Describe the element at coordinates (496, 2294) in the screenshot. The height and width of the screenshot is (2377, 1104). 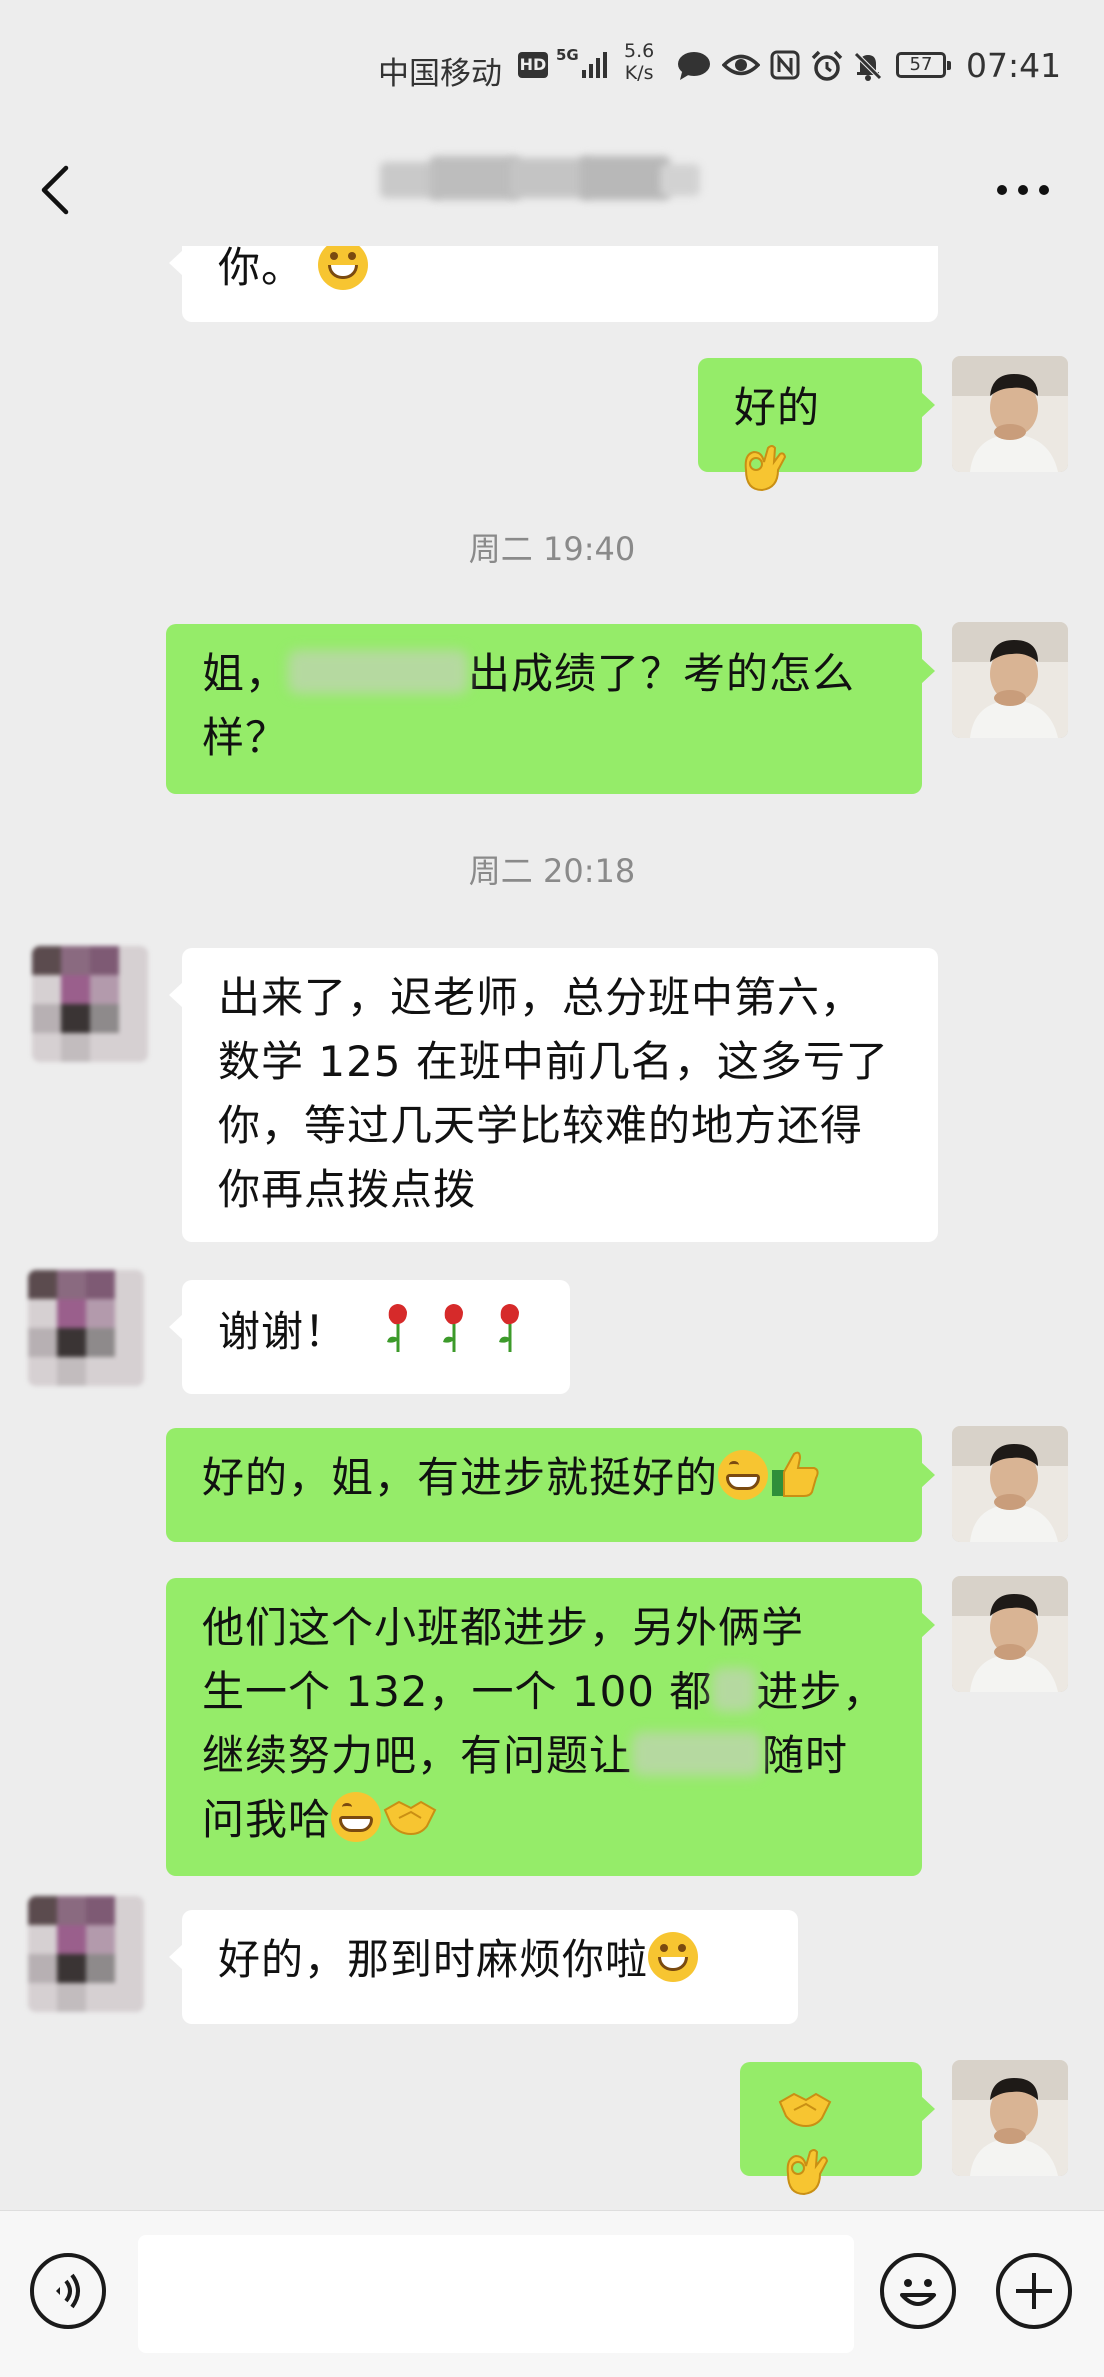
I see `message-input` at that location.